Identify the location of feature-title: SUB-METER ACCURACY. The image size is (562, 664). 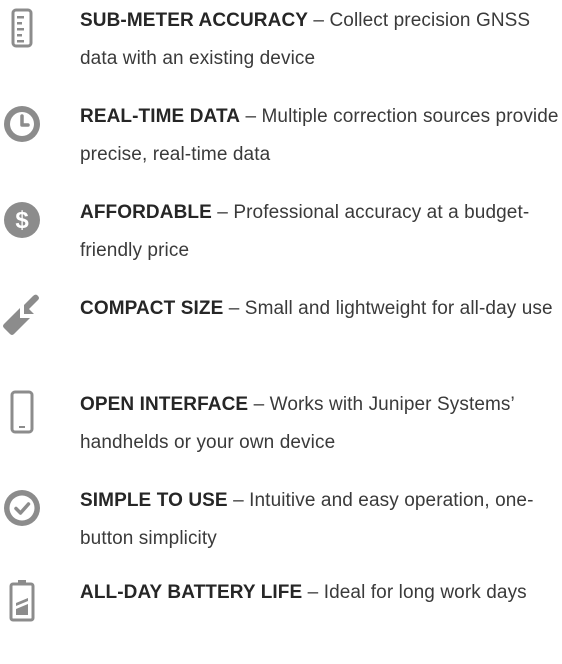
(194, 20).